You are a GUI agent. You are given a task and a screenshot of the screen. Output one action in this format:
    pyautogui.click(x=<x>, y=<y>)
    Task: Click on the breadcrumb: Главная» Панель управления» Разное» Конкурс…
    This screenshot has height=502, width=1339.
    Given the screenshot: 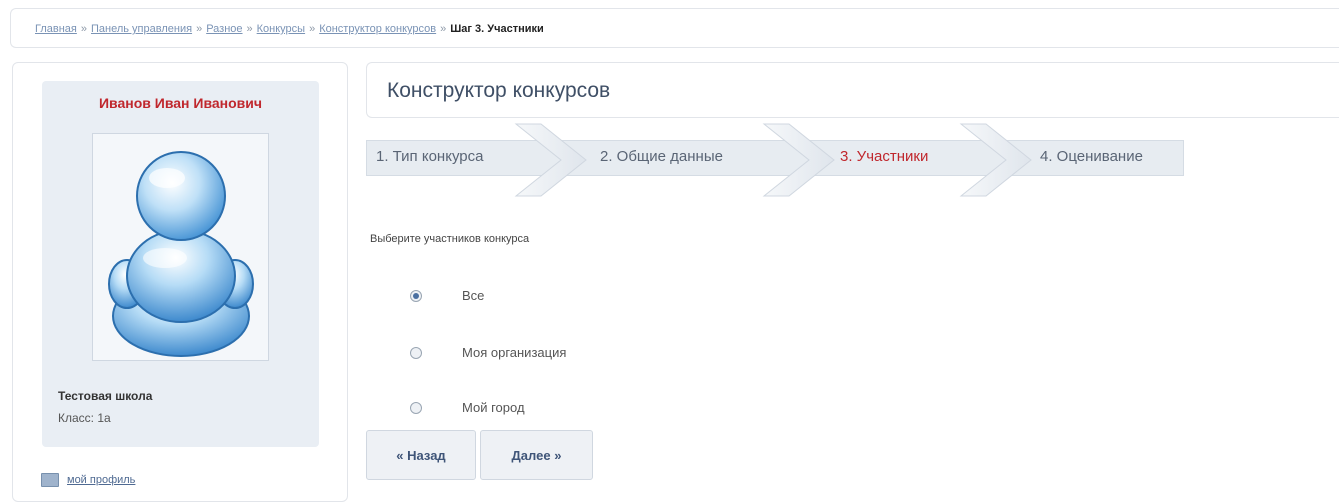 What is the action you would take?
    pyautogui.click(x=674, y=28)
    